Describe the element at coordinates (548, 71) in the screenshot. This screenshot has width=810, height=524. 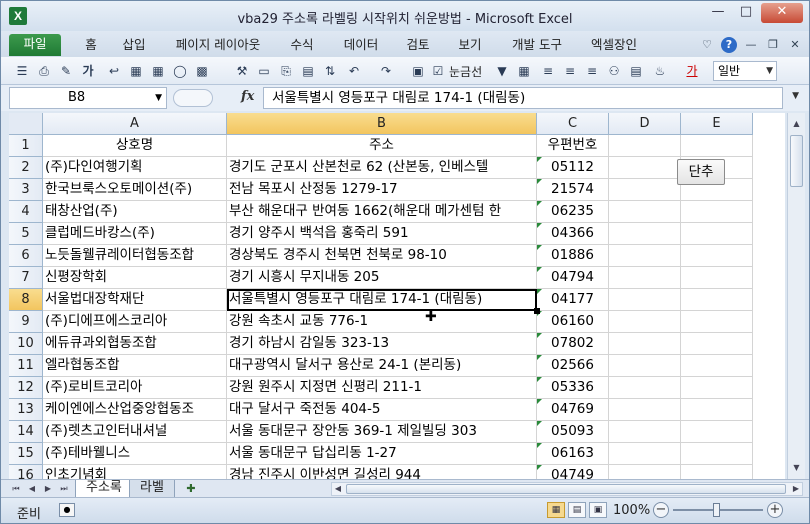
I see `align-left-icon: ≡` at that location.